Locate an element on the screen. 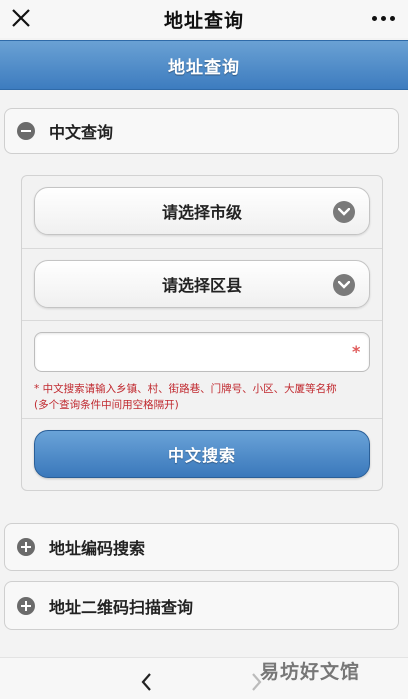 This screenshot has width=408, height=699. back-button is located at coordinates (147, 682).